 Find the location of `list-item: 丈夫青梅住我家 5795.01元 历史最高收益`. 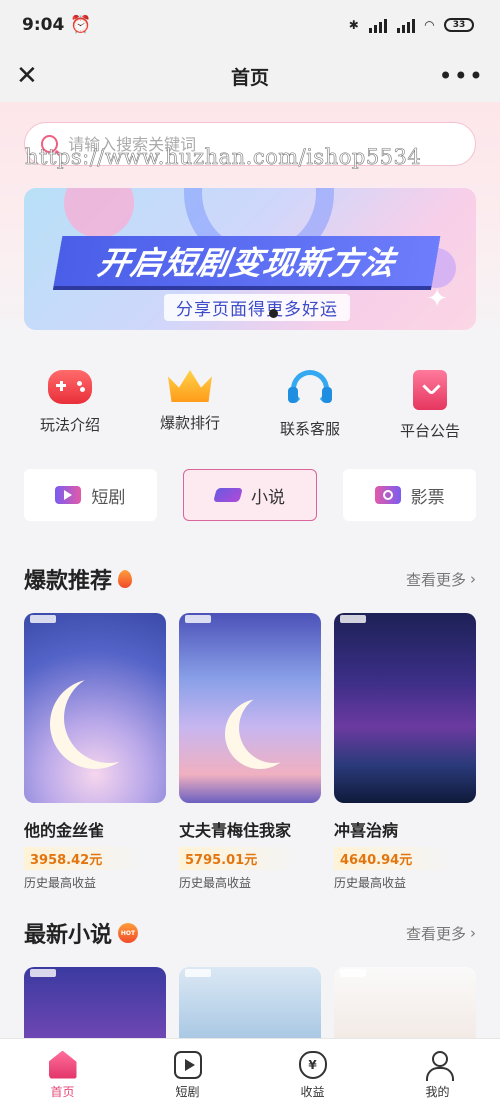

list-item: 丈夫青梅住我家 5795.01元 历史最高收益 is located at coordinates (250, 752).